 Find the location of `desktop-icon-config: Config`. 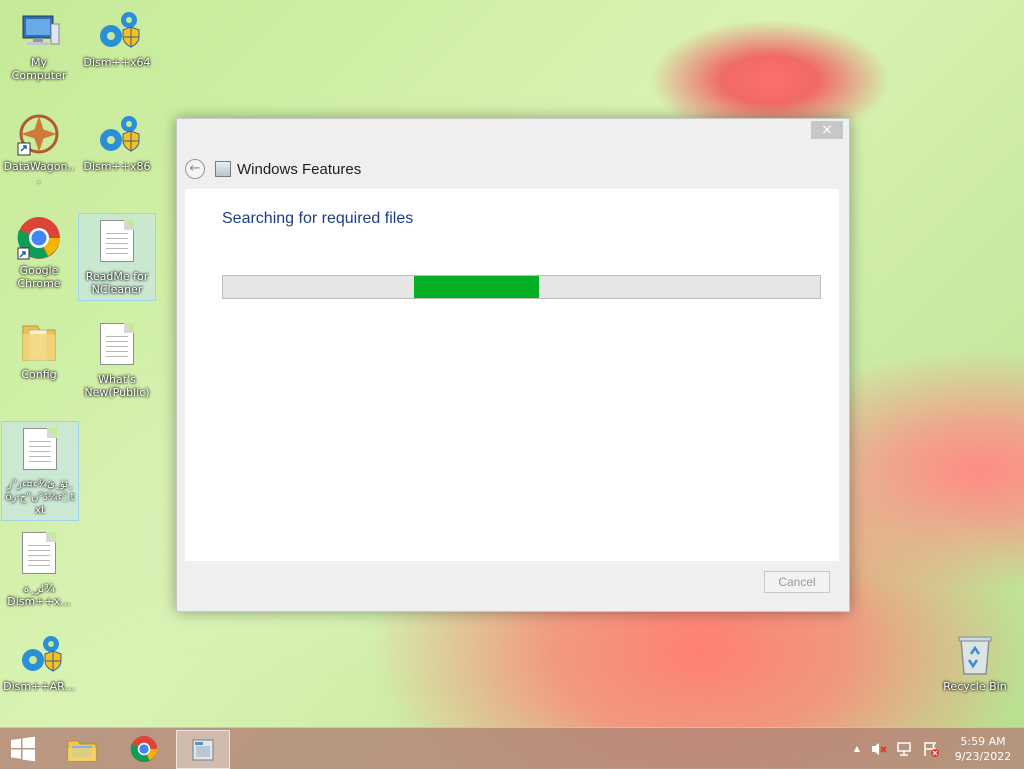

desktop-icon-config: Config is located at coordinates (39, 355).